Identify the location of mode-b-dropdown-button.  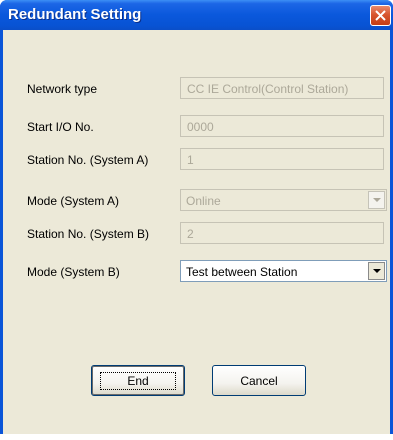
(376, 271).